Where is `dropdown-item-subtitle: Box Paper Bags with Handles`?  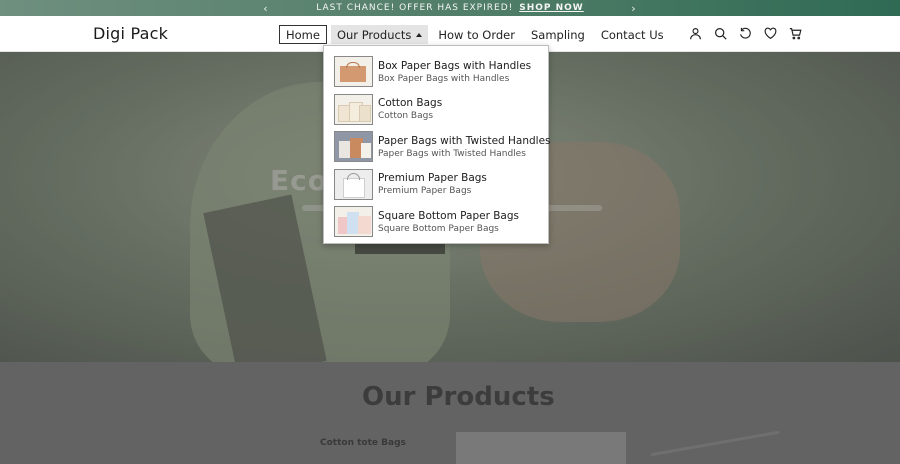
dropdown-item-subtitle: Box Paper Bags with Handles is located at coordinates (444, 78).